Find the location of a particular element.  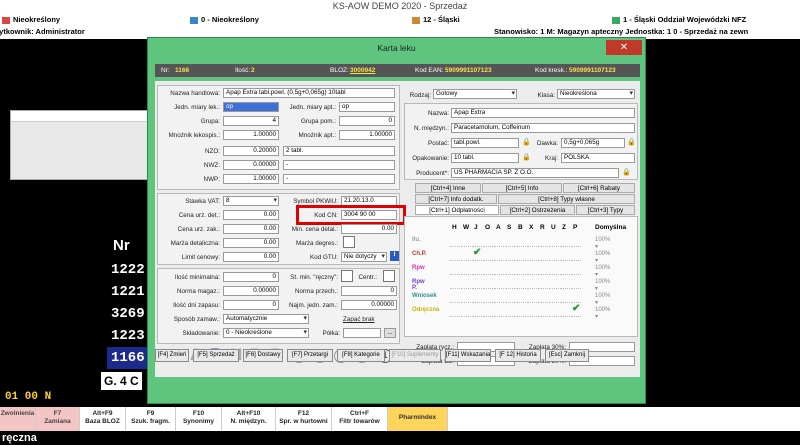

fkey-spr-hurtowni: F12 Spr. w hurtowni is located at coordinates (304, 419).